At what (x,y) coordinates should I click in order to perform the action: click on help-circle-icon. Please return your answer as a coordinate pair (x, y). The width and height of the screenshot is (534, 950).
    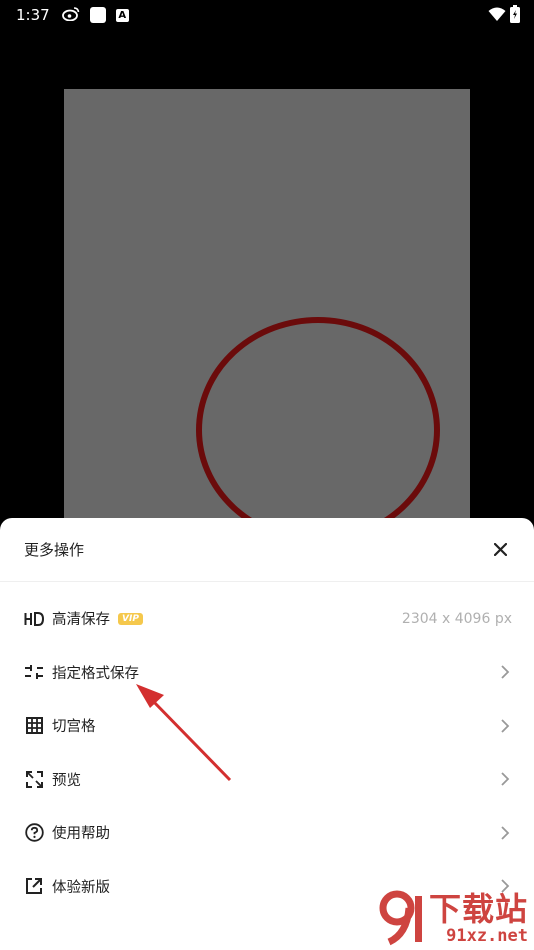
    Looking at the image, I should click on (34, 833).